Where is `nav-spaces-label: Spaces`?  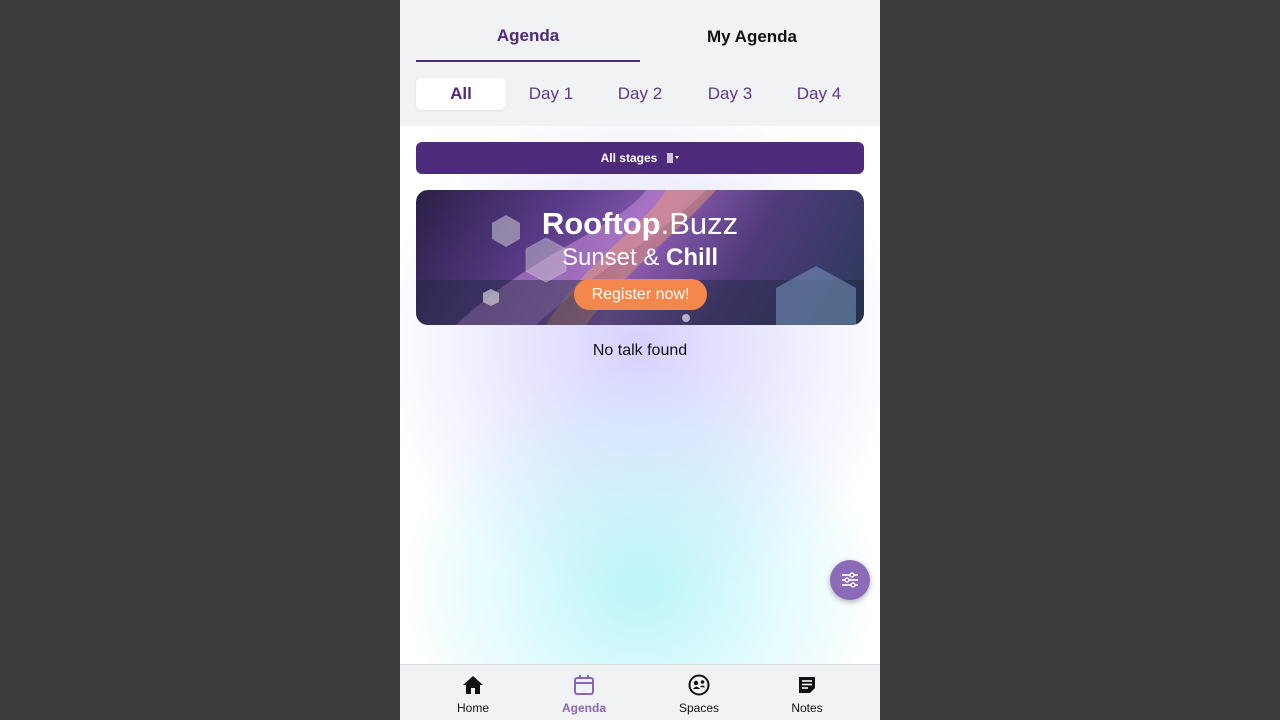 nav-spaces-label: Spaces is located at coordinates (699, 708).